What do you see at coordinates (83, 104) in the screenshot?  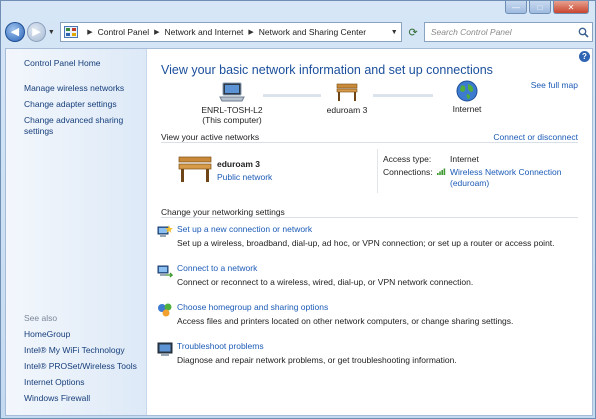 I see `sidebar-change-adapter-settings: Change adapter settings` at bounding box center [83, 104].